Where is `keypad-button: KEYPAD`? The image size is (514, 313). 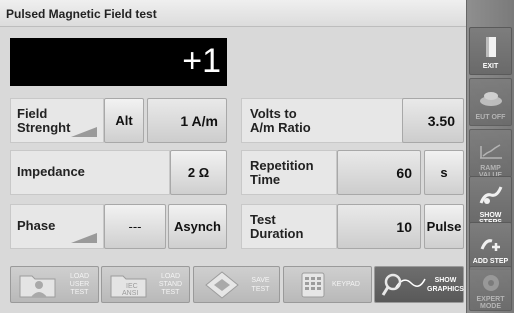
keypad-button: KEYPAD is located at coordinates (327, 284).